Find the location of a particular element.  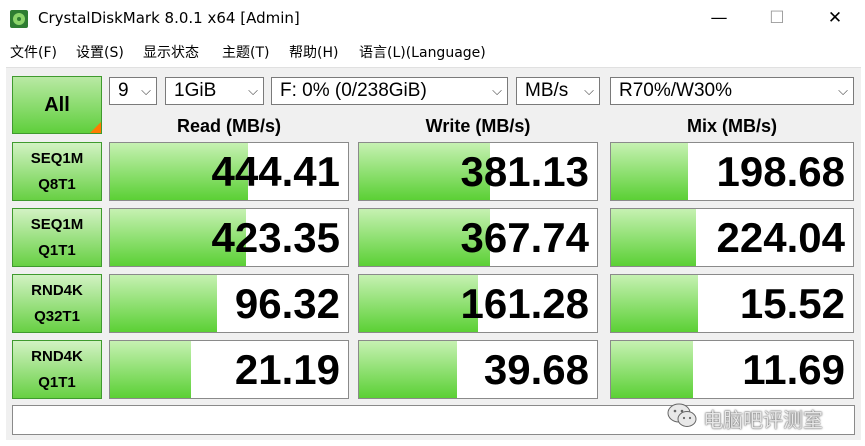

drive-value: F: 0% (0/238GiB) is located at coordinates (353, 90).